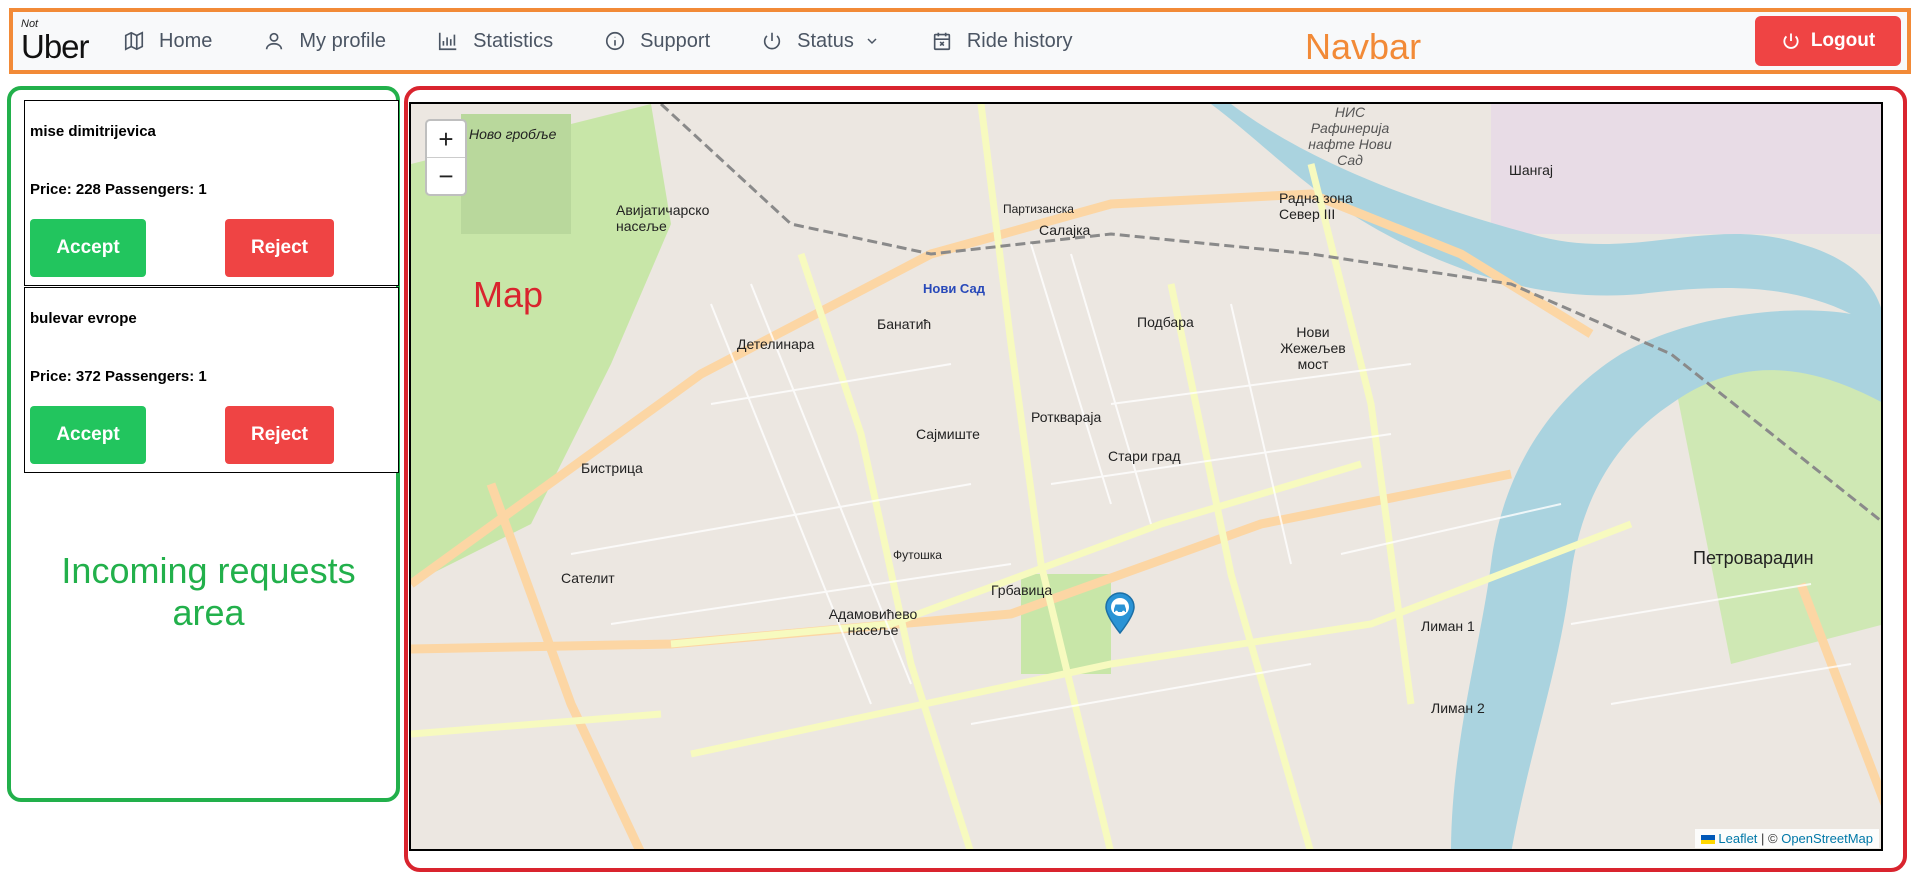 Image resolution: width=1920 pixels, height=889 pixels. Describe the element at coordinates (776, 344) in the screenshot. I see `place-label: Детелинара` at that location.